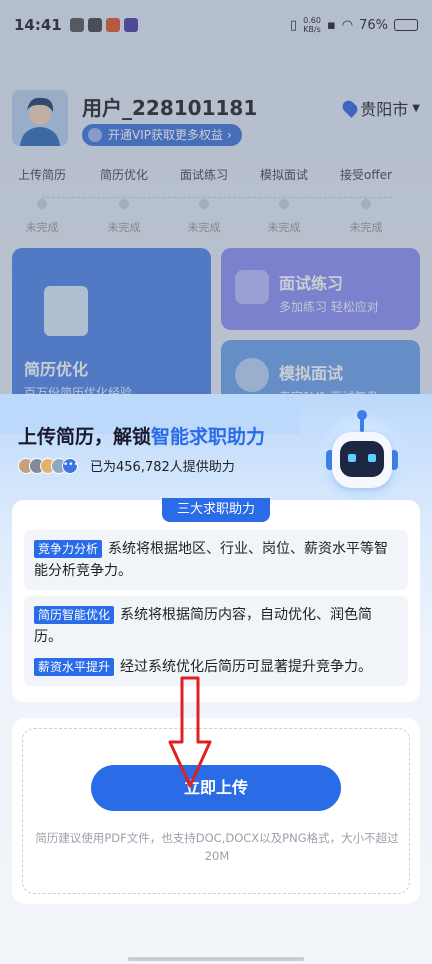 This screenshot has height=964, width=432. I want to click on supporters-count: 已为456,782人提供助力, so click(162, 467).